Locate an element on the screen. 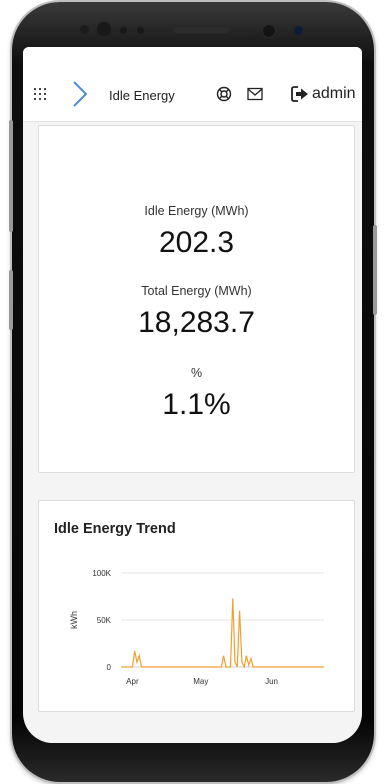  lifebuoy-icon is located at coordinates (224, 94).